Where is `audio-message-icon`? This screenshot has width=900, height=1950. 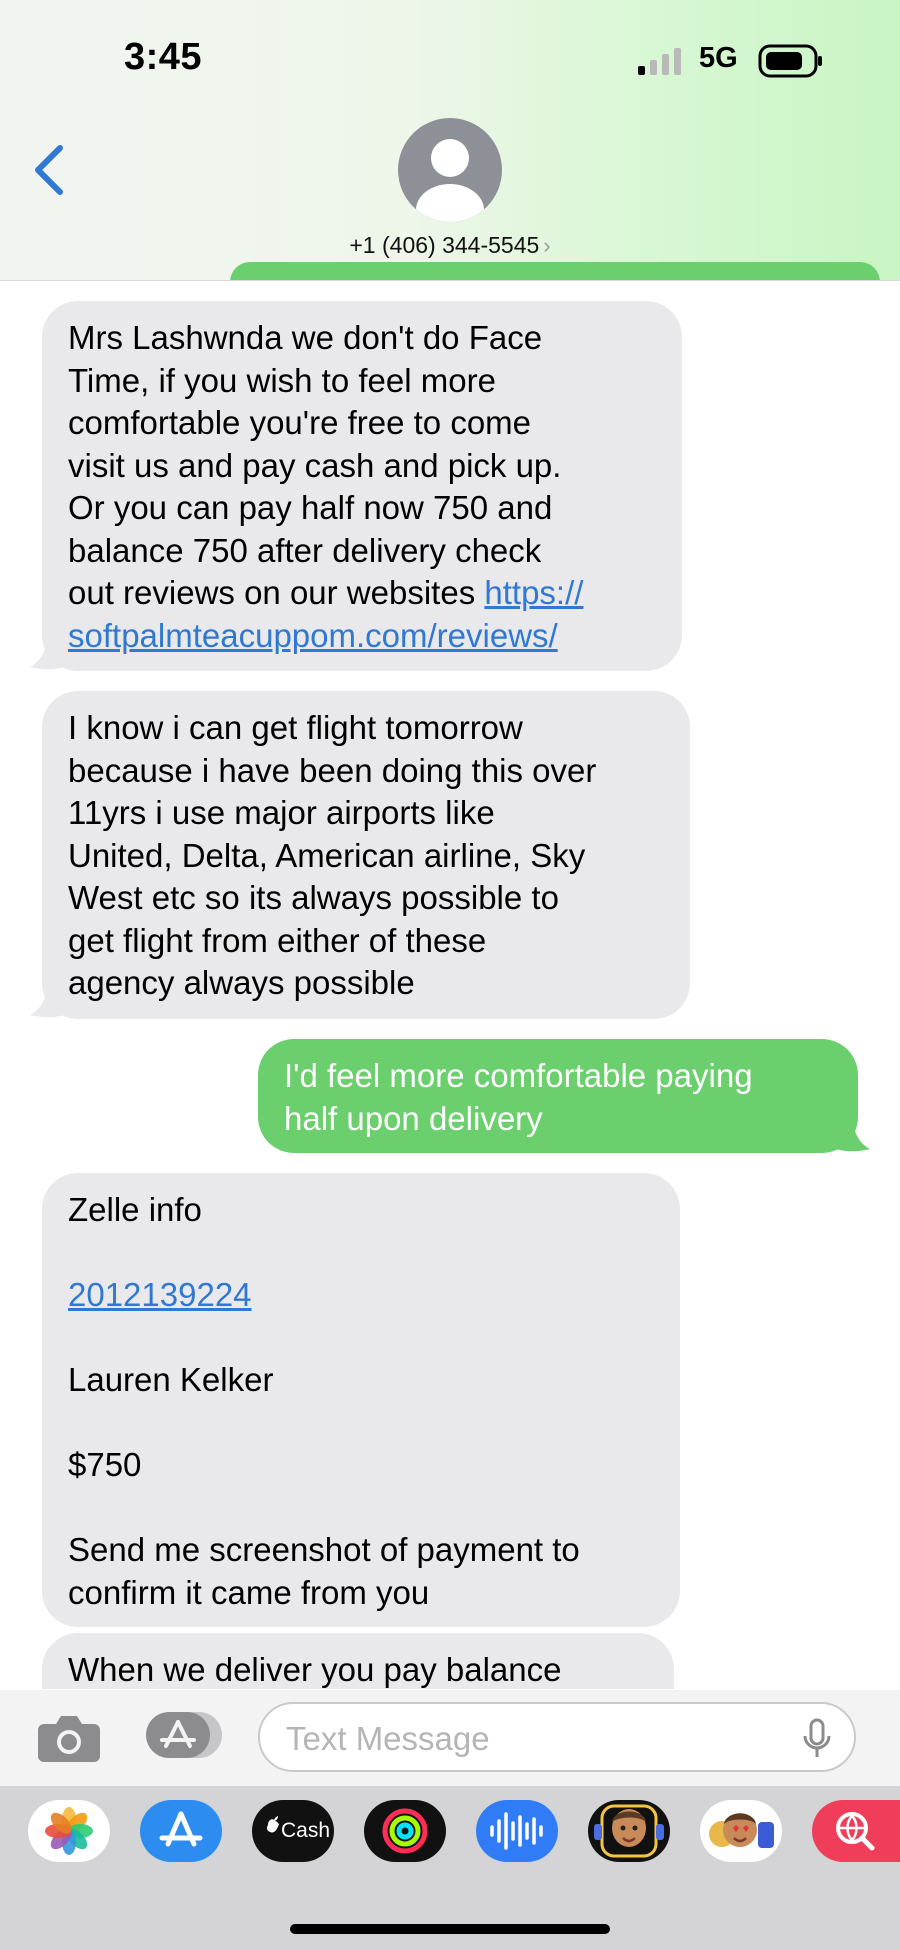
audio-message-icon is located at coordinates (517, 1831).